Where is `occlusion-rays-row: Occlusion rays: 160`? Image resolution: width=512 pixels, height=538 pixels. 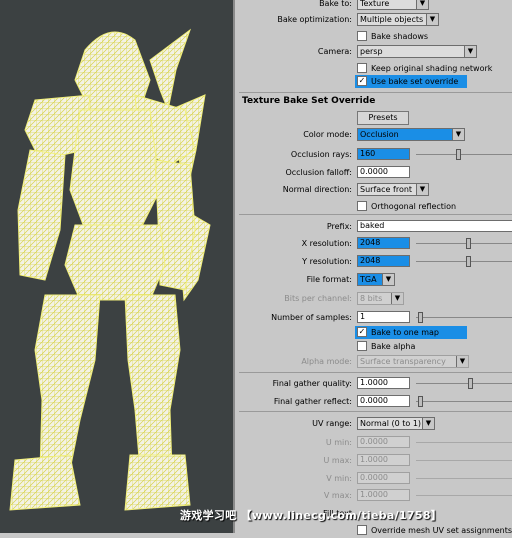 occlusion-rays-row: Occlusion rays: 160 is located at coordinates (373, 155).